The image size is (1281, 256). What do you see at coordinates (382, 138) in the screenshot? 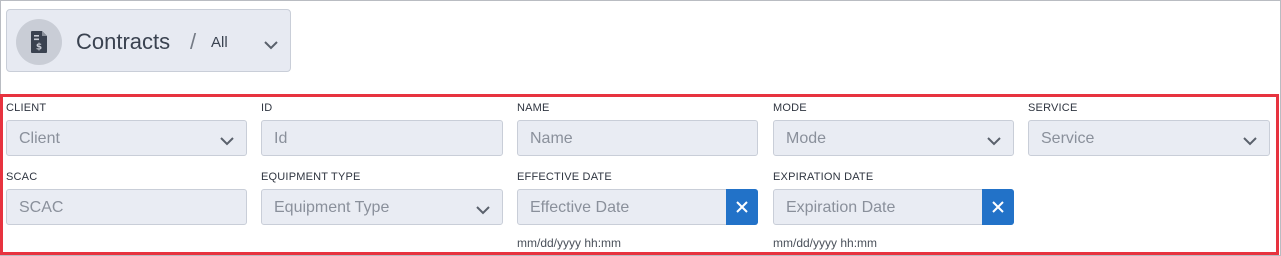
I see `id-input: Id` at bounding box center [382, 138].